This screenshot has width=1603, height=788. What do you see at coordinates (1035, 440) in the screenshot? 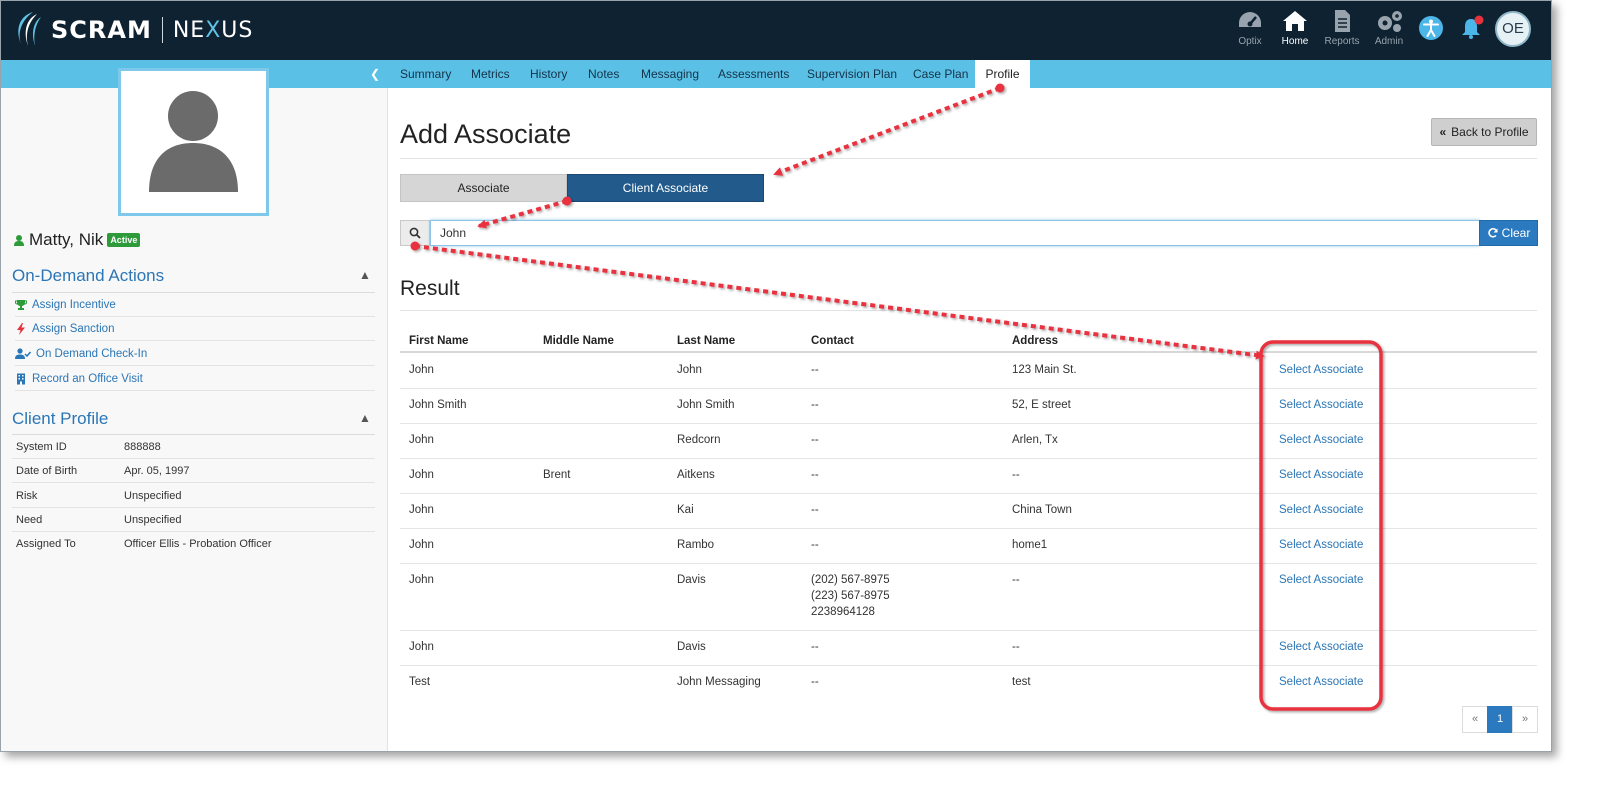
I see `cell-address: Arlen, Tx` at bounding box center [1035, 440].